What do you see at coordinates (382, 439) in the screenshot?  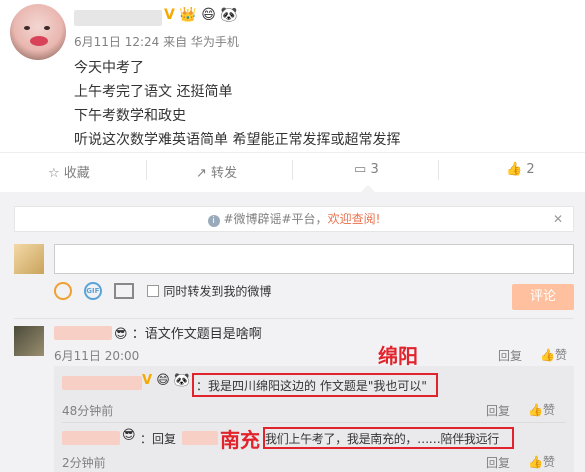 I see `reply-text: 我们上午考了，我是南充的，……陪伴我远行` at bounding box center [382, 439].